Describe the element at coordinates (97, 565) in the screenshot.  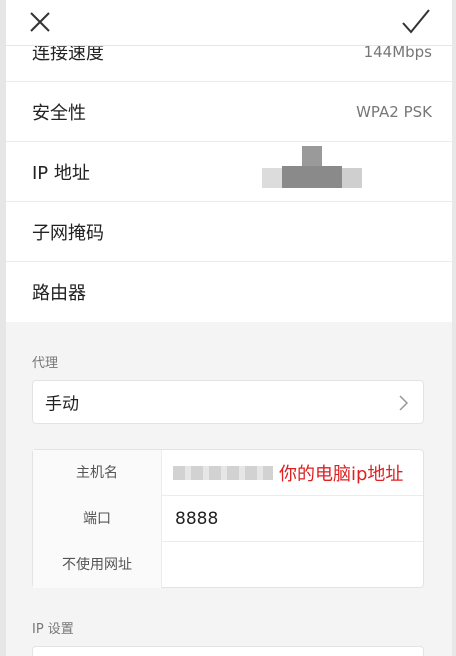
I see `bypass-label: 不使用网址` at that location.